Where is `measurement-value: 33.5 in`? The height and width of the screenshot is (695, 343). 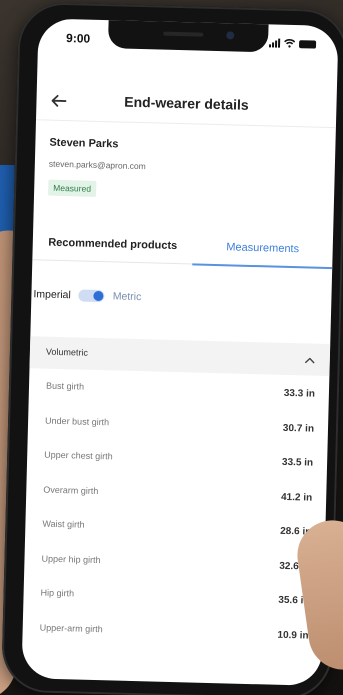
measurement-value: 33.5 in is located at coordinates (297, 462).